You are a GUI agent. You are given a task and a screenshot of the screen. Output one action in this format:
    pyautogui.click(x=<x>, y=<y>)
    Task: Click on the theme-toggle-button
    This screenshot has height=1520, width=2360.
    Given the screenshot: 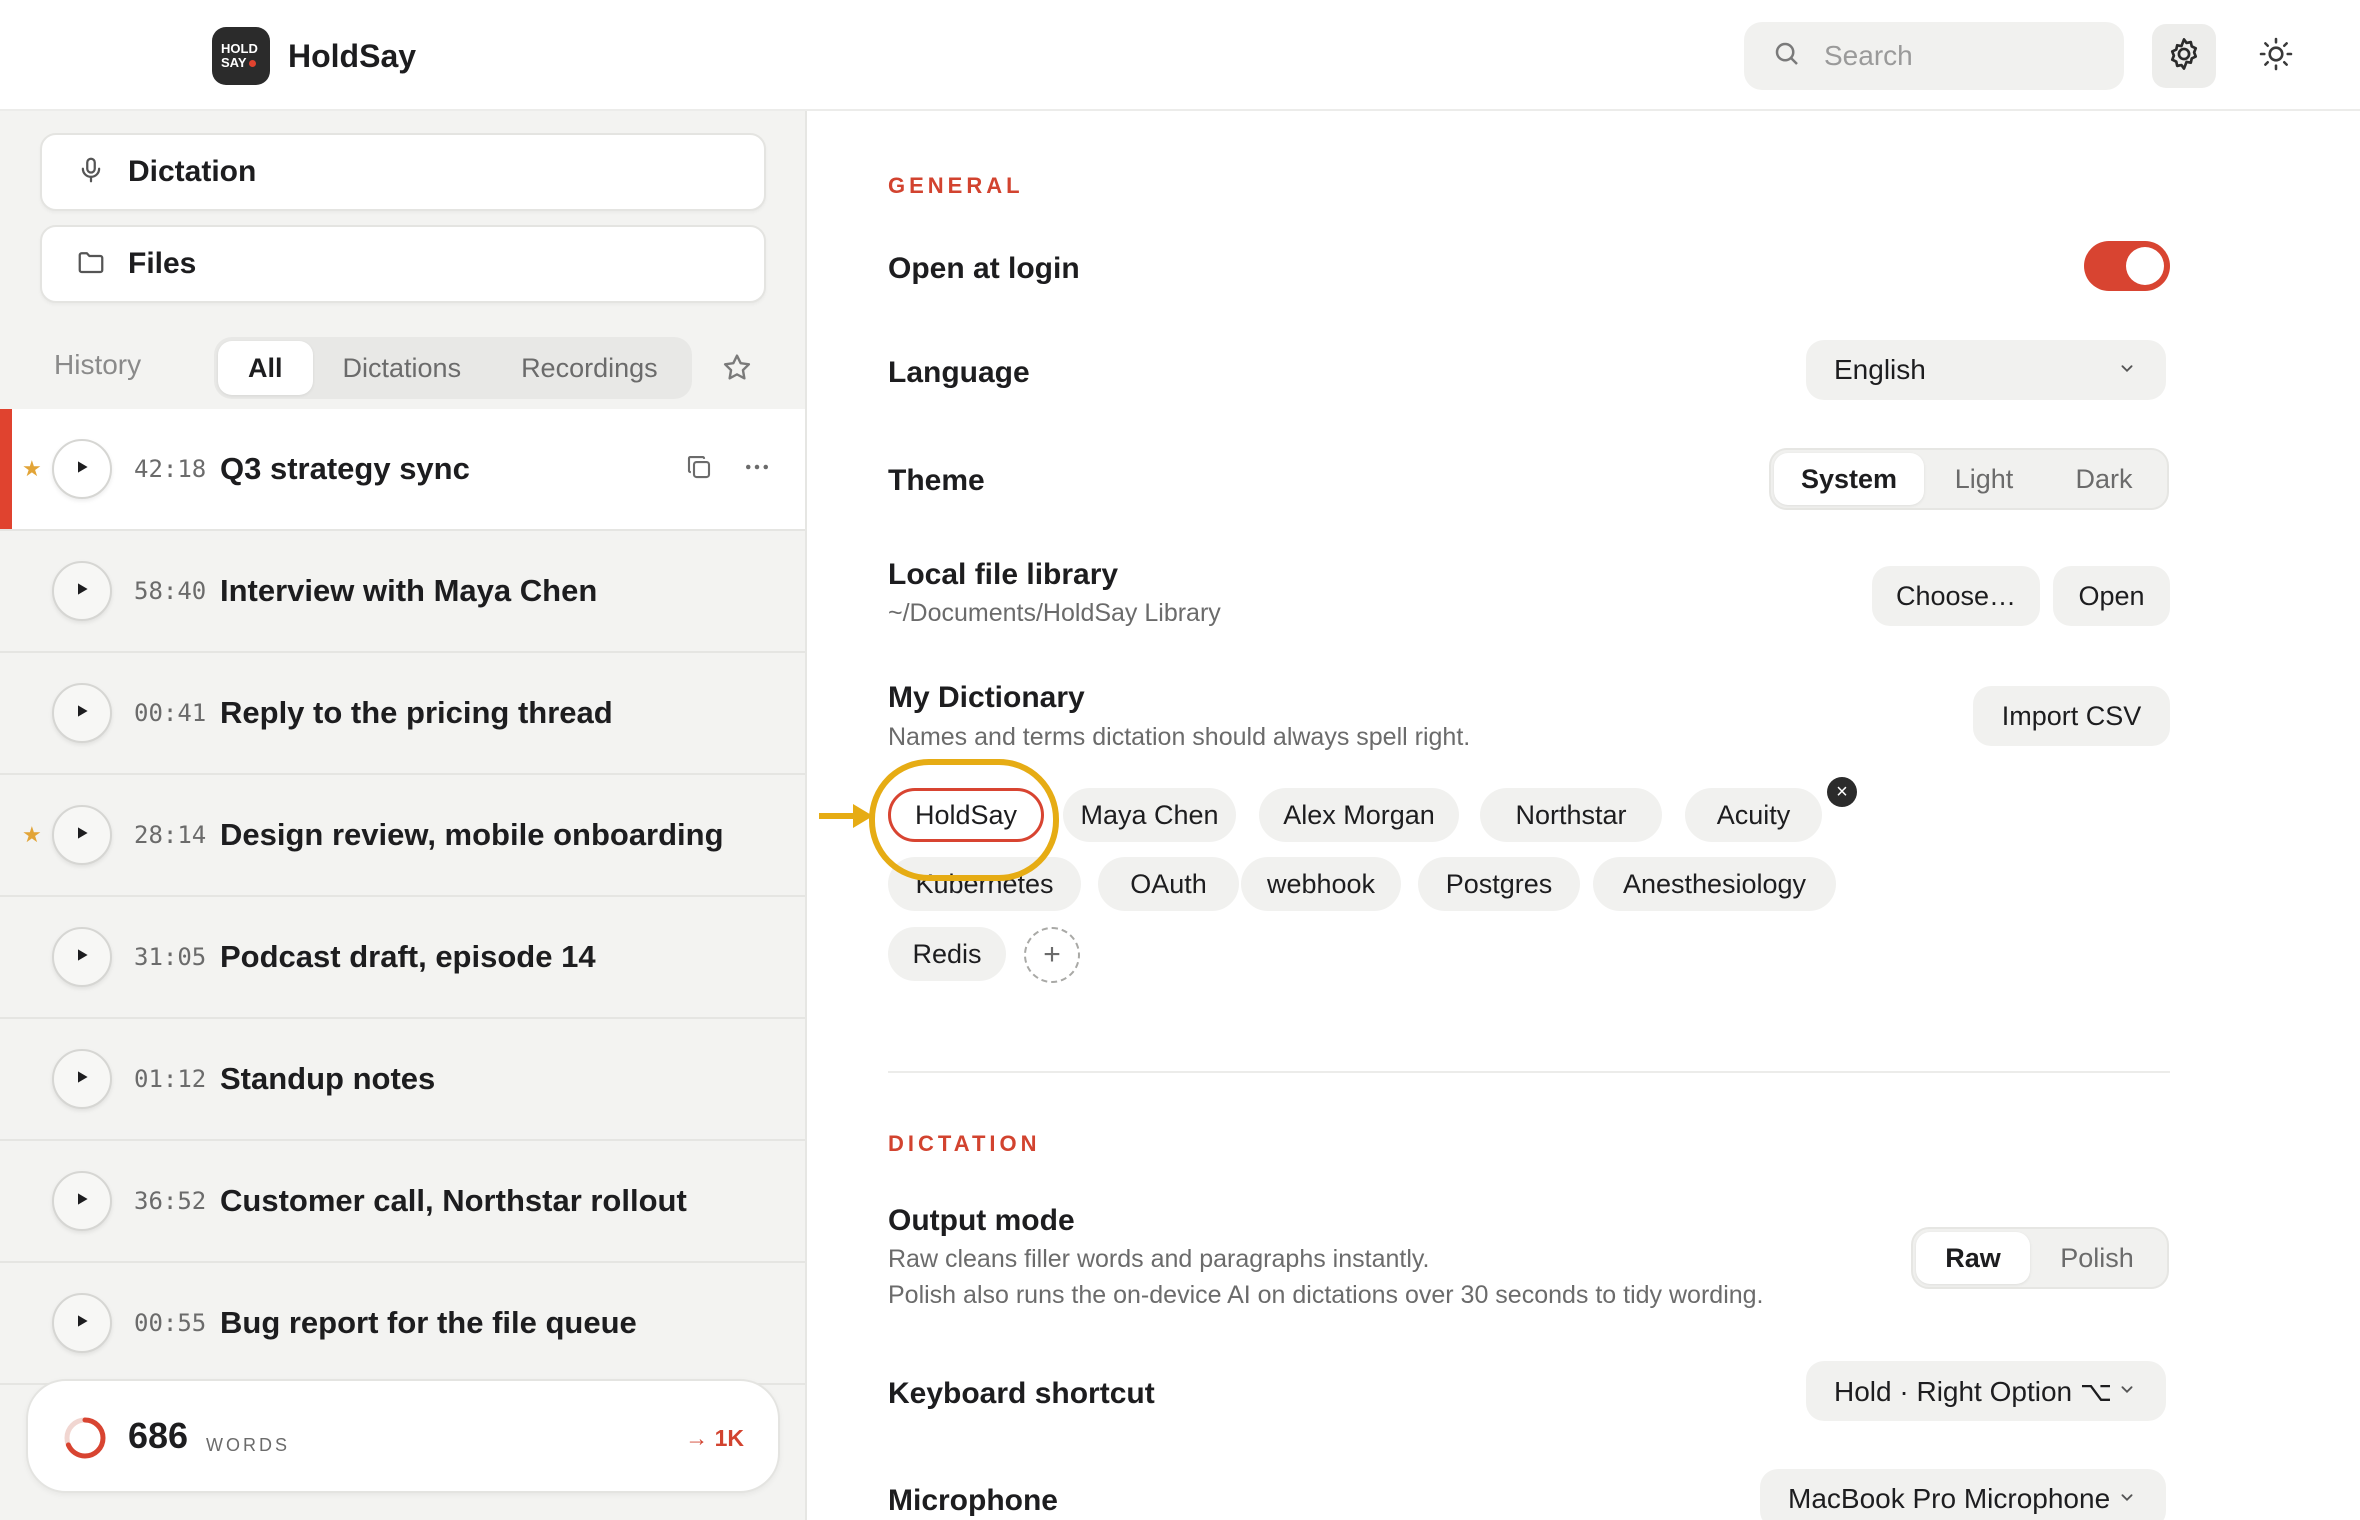 What is the action you would take?
    pyautogui.click(x=2276, y=56)
    